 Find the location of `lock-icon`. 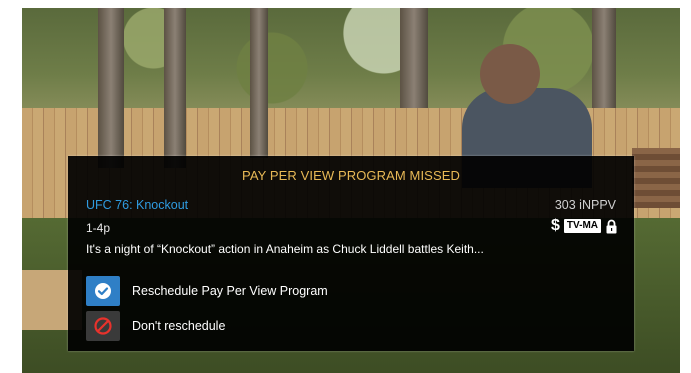

lock-icon is located at coordinates (611, 226).